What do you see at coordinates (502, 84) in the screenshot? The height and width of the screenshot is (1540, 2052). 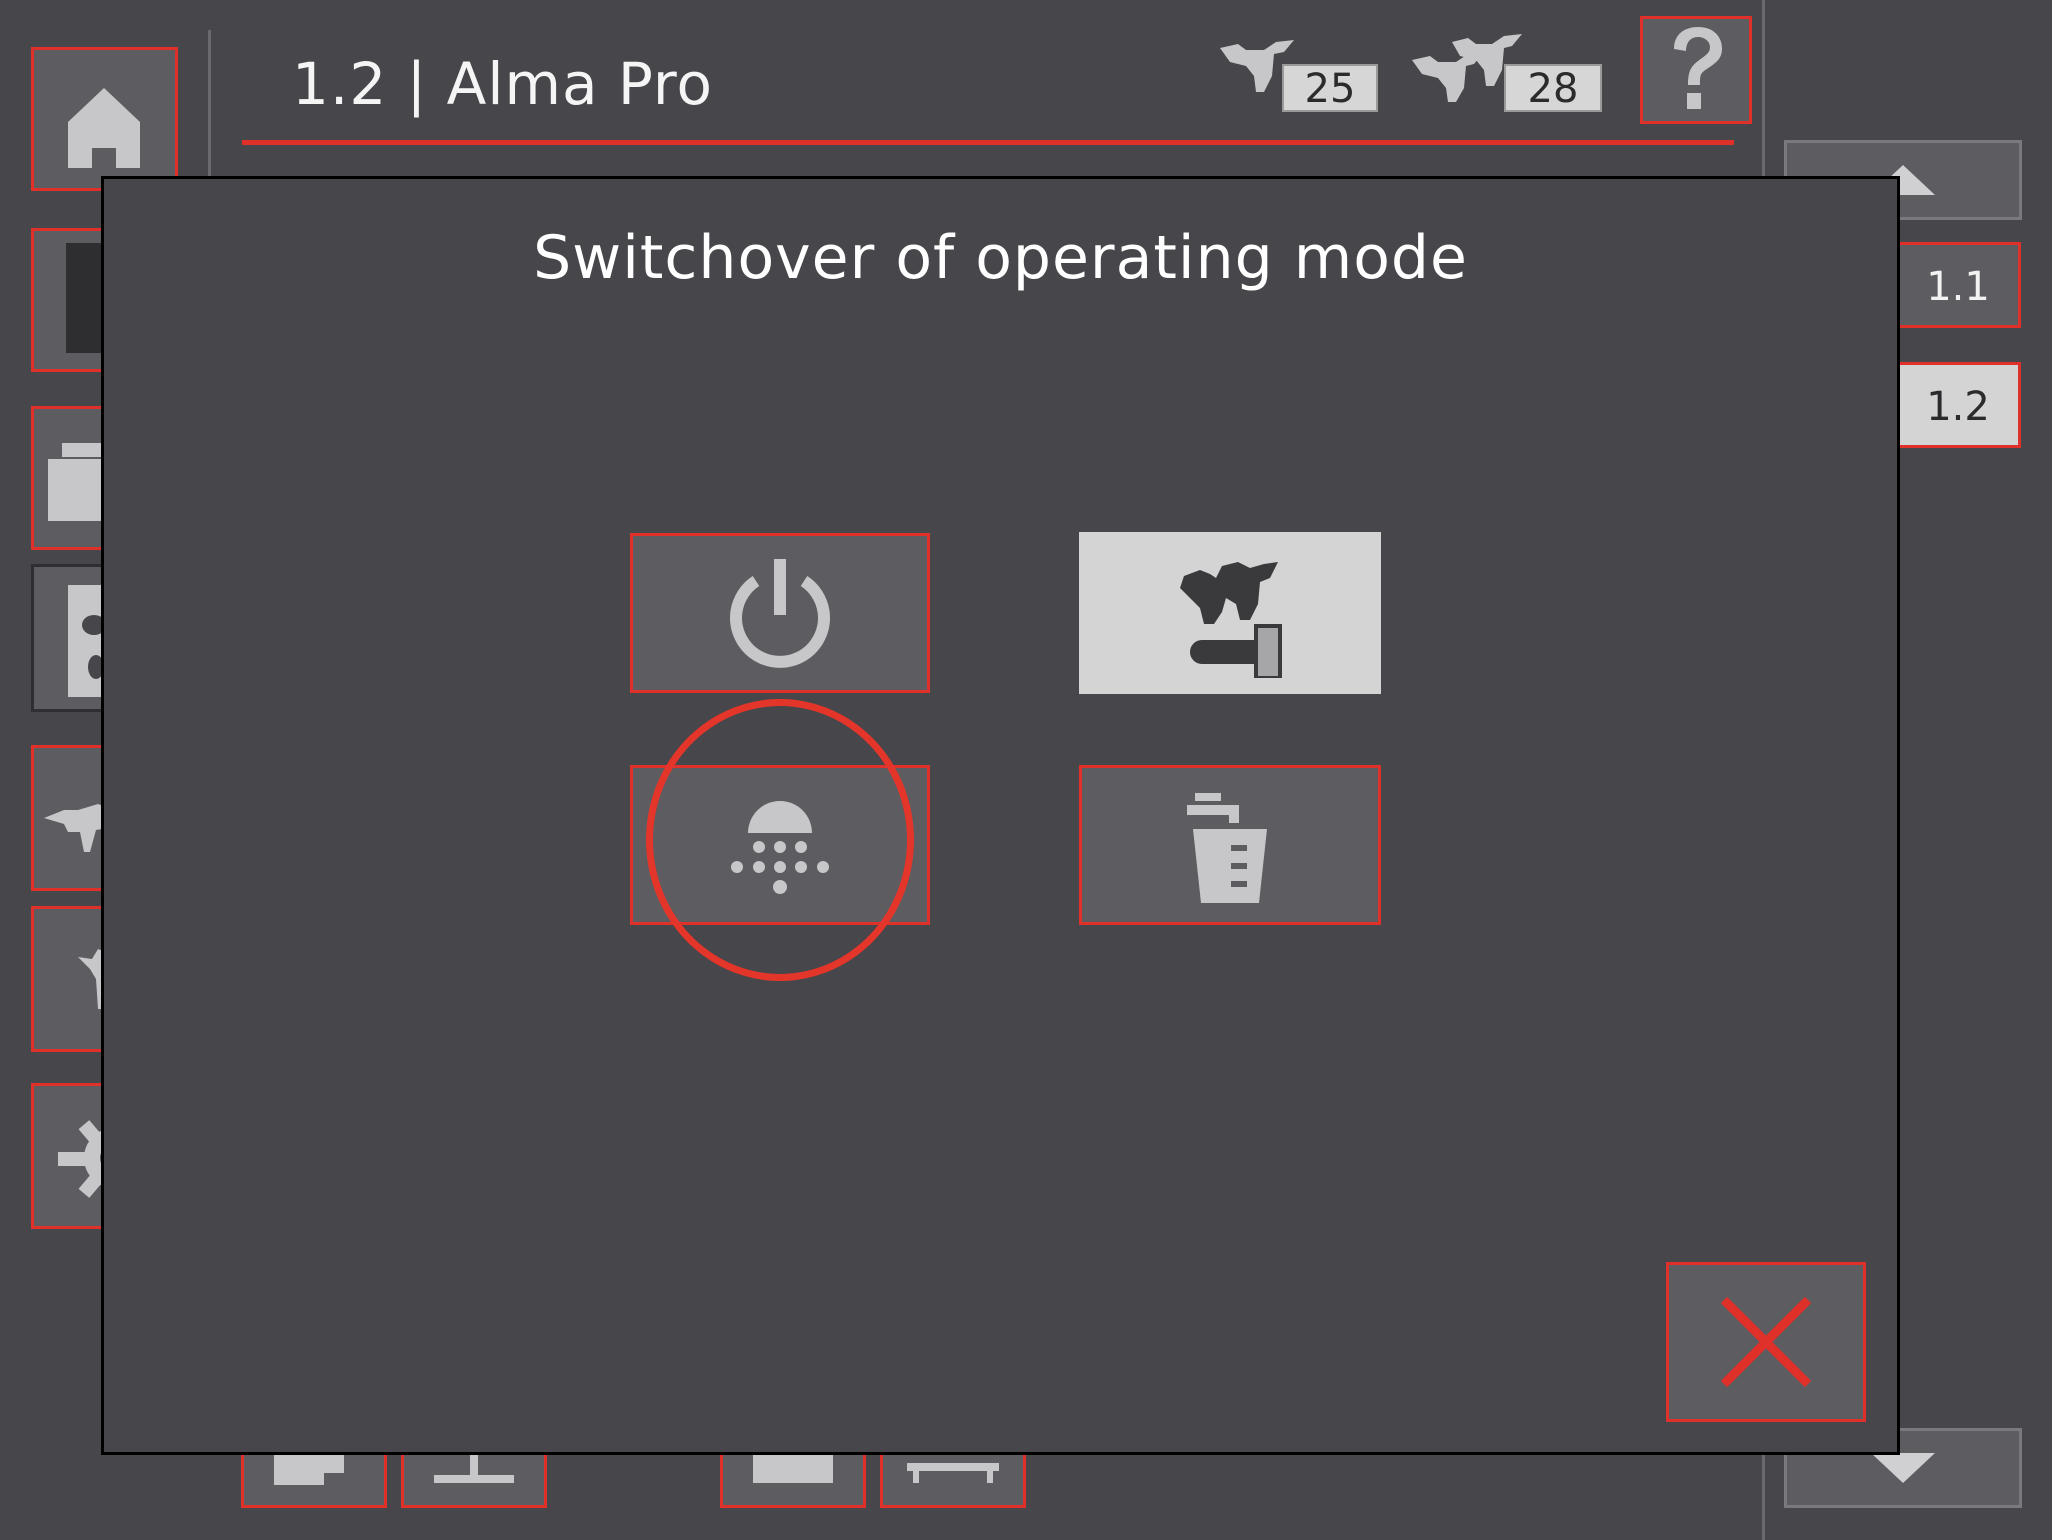 I see `page-title: 1.2 | Alma Pro` at bounding box center [502, 84].